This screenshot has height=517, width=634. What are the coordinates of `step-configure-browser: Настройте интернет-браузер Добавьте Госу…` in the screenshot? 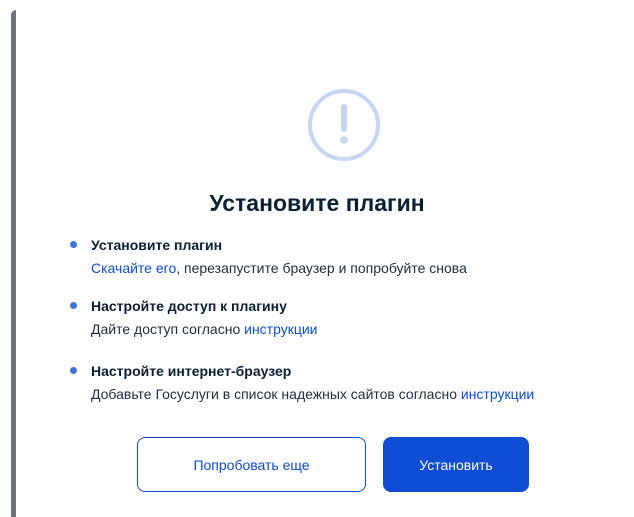 It's located at (302, 382).